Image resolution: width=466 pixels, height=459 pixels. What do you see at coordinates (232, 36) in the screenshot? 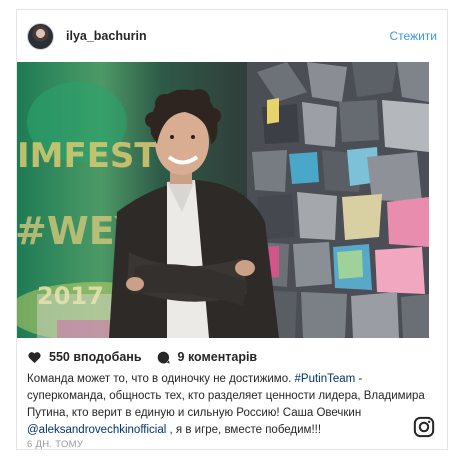
I see `post-header: ilya_bachurin Стежити` at bounding box center [232, 36].